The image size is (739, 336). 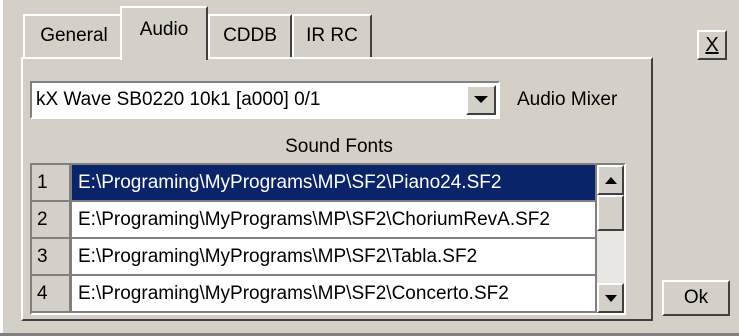 I want to click on arrow-down-icon, so click(x=610, y=298).